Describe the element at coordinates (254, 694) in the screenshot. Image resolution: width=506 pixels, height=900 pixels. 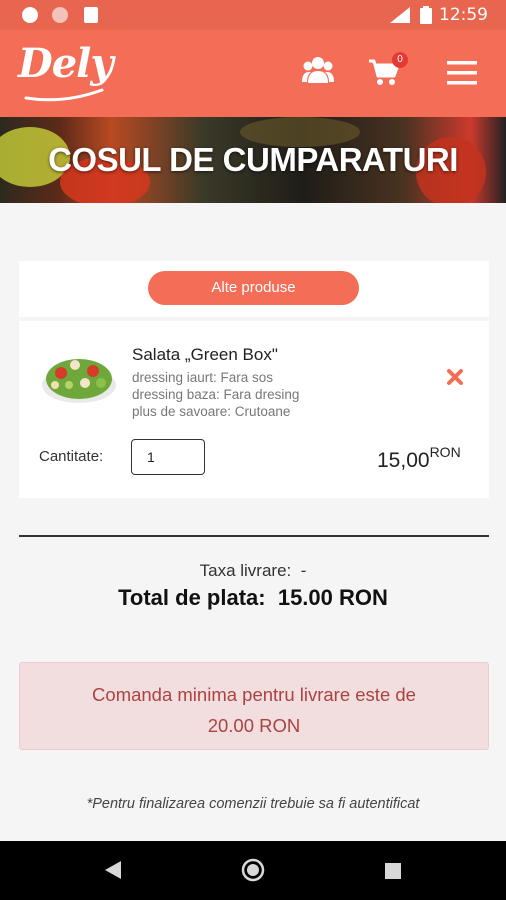
I see `alert-text-line1: Comanda minima pentru livrare este de` at that location.